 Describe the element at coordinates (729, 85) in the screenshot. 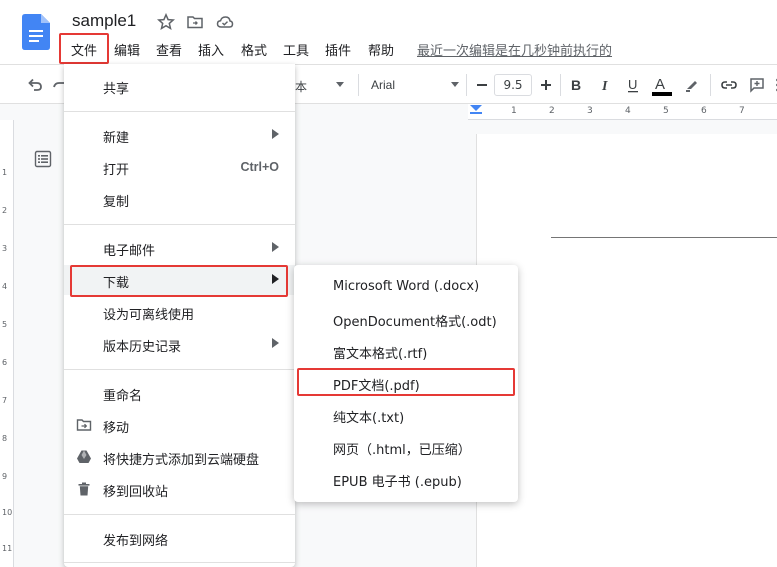

I see `insert-link-icon` at that location.